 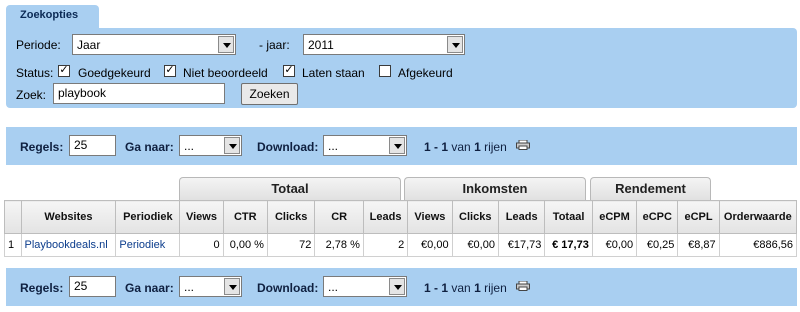 I want to click on search-label: Zoek:, so click(x=31, y=95).